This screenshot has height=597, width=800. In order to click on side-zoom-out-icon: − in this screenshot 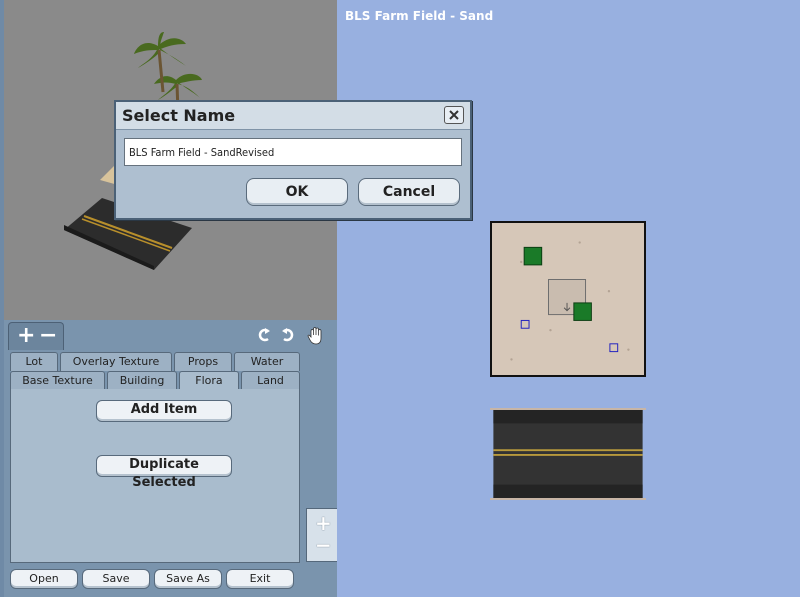, I will do `click(323, 545)`.